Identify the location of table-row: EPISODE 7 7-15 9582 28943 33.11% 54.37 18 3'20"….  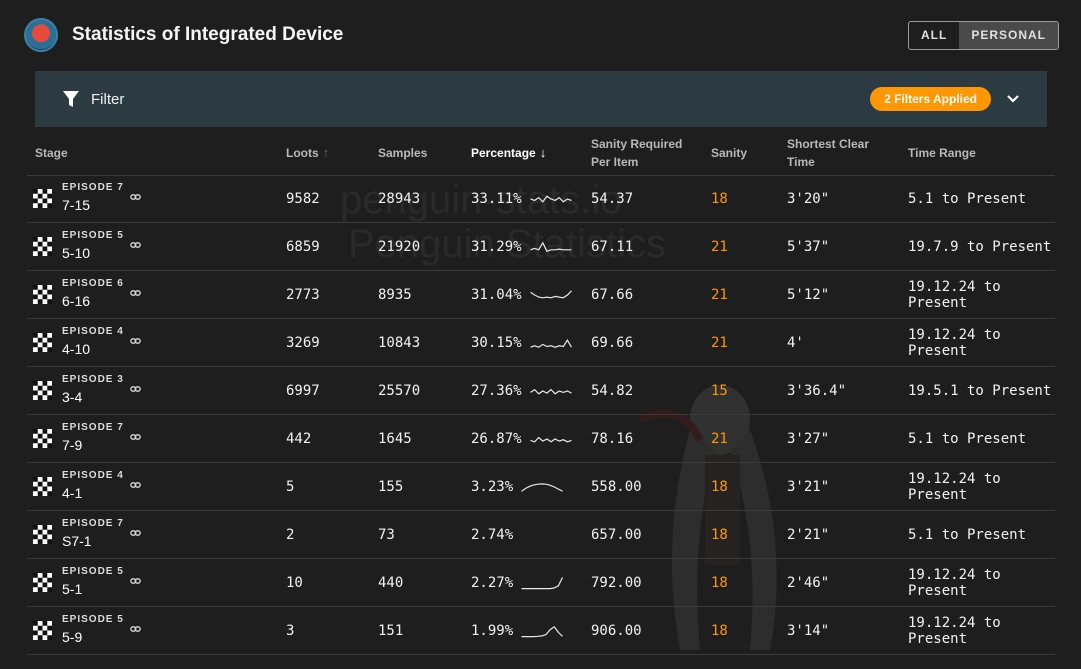
(541, 199).